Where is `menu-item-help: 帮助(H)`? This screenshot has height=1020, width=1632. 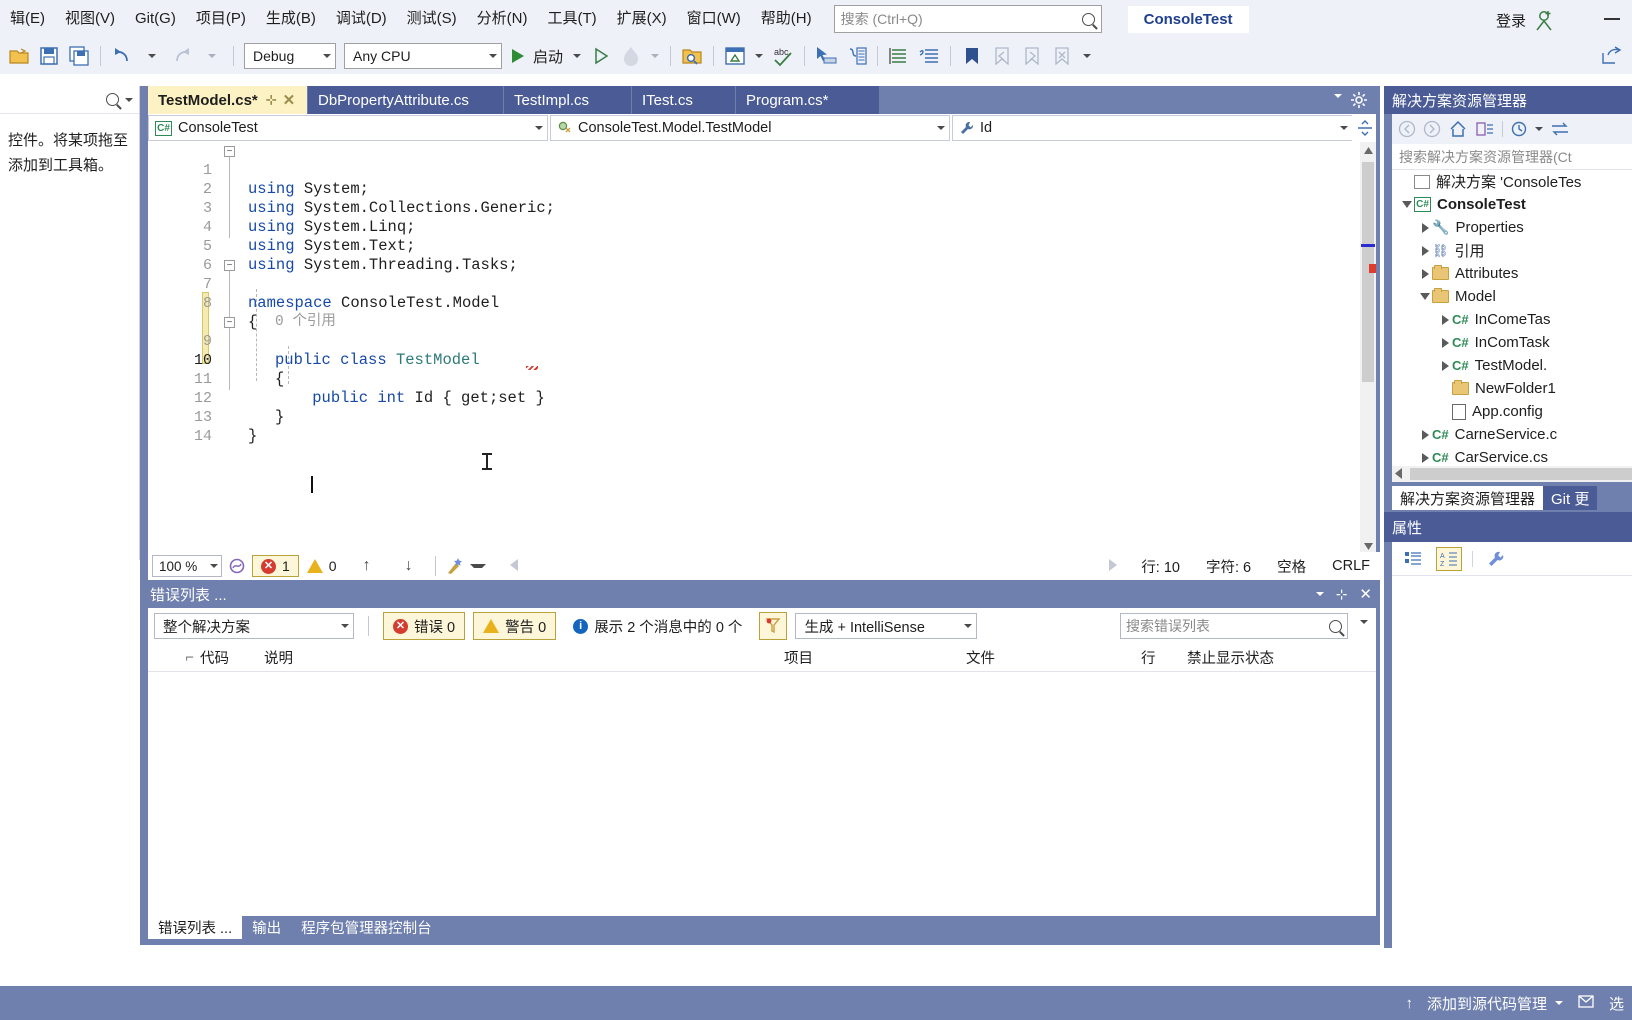
menu-item-help: 帮助(H) is located at coordinates (786, 19).